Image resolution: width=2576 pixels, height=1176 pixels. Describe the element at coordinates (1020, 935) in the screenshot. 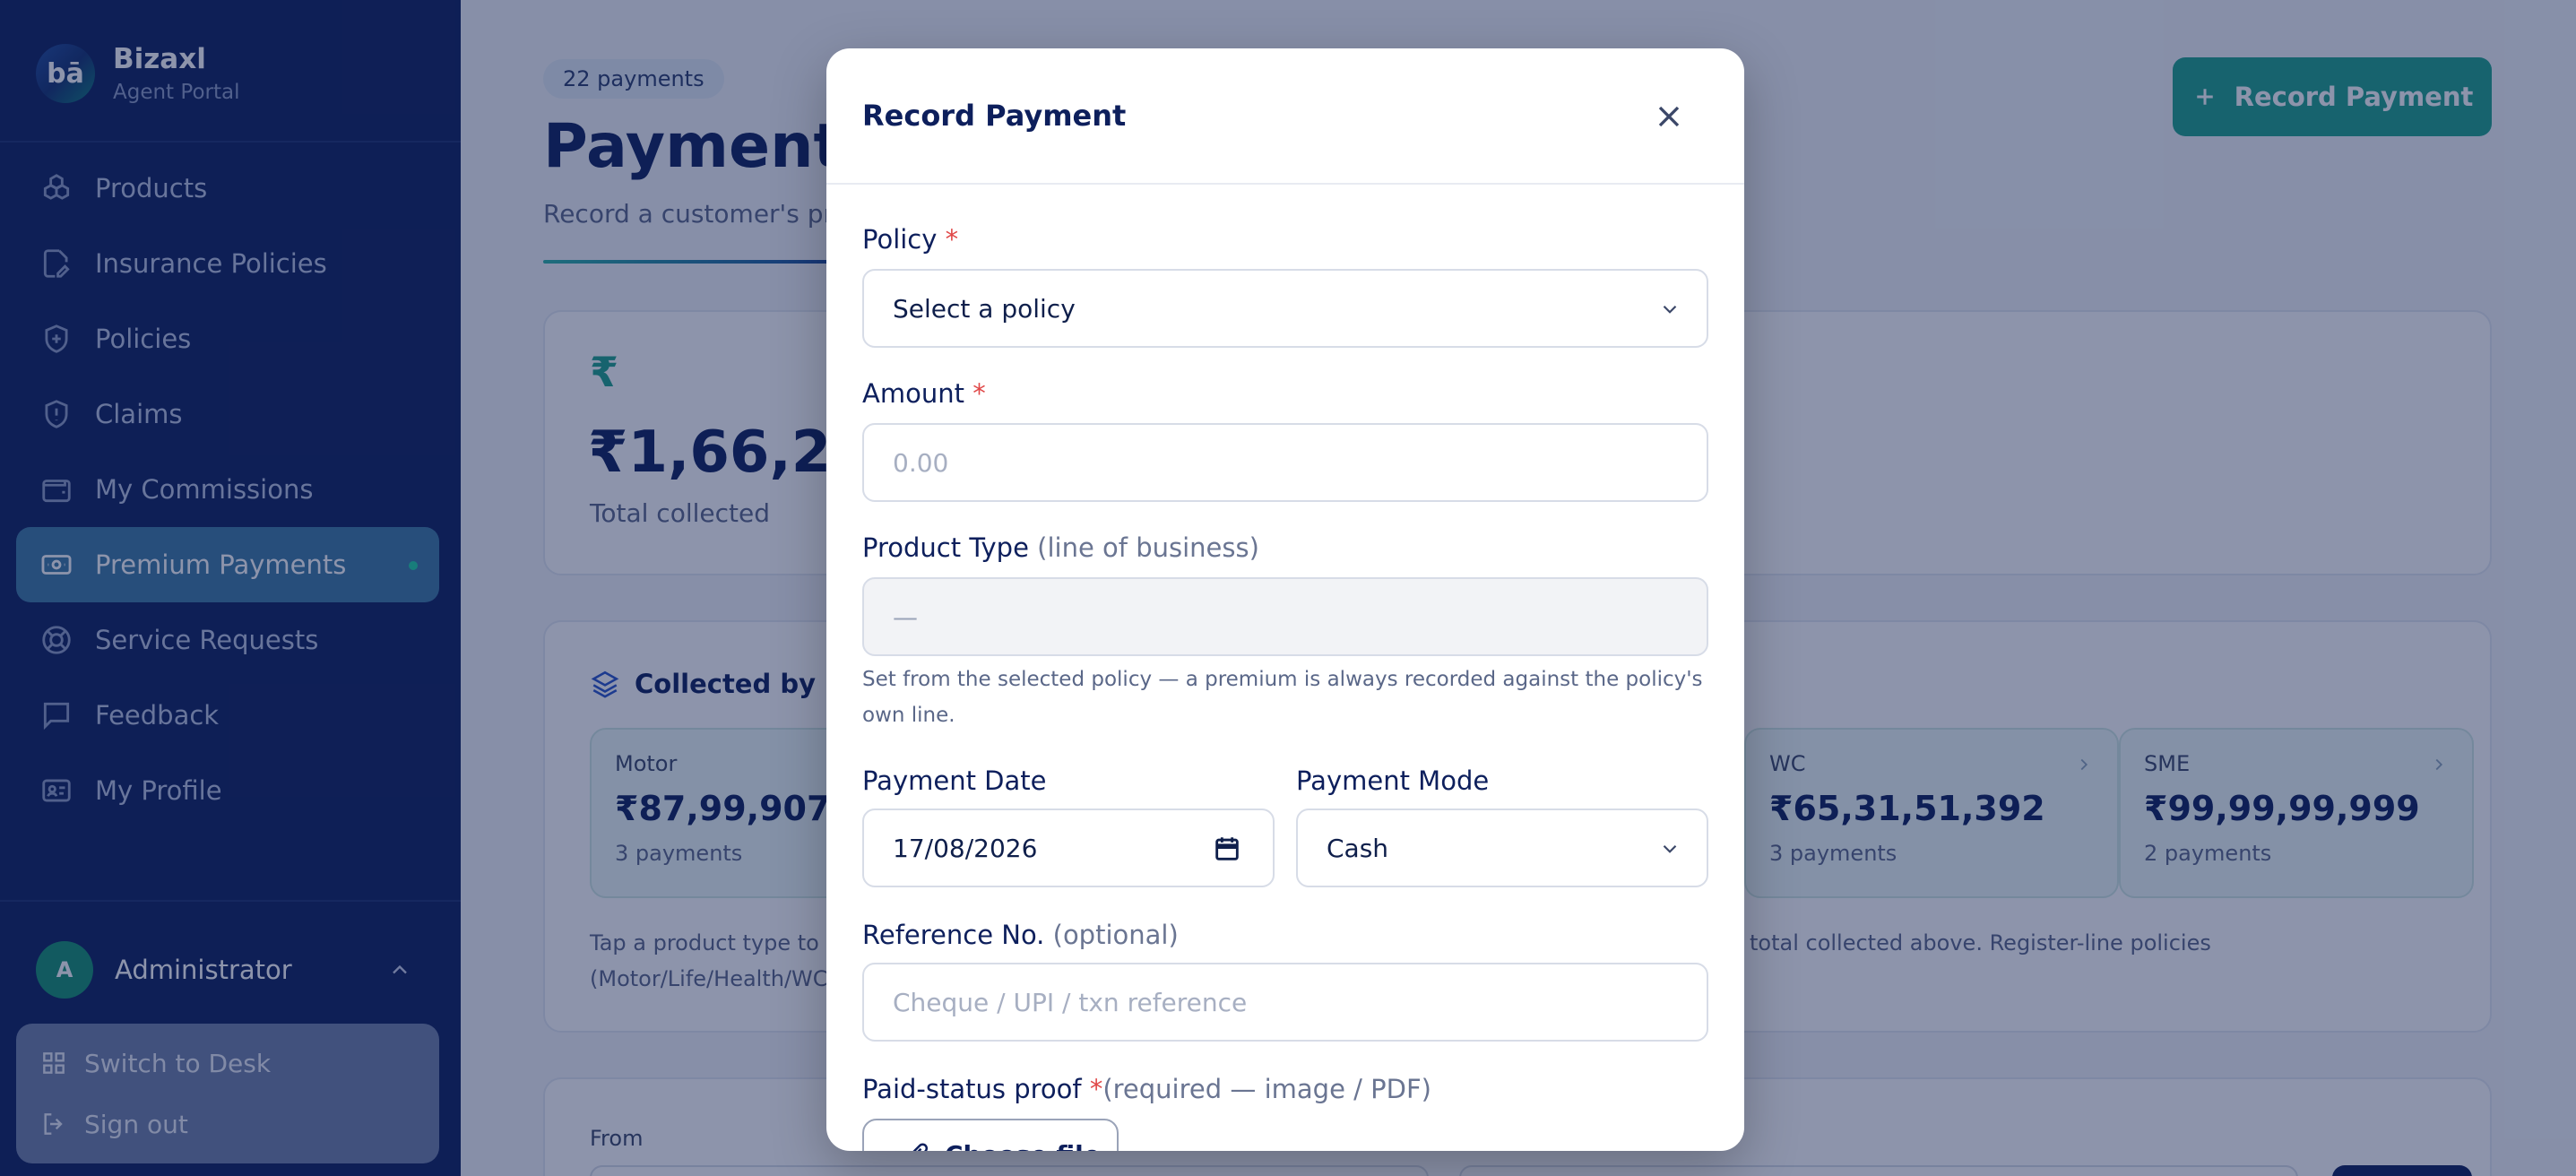

I see `reference-label: Reference No. (optional)` at that location.